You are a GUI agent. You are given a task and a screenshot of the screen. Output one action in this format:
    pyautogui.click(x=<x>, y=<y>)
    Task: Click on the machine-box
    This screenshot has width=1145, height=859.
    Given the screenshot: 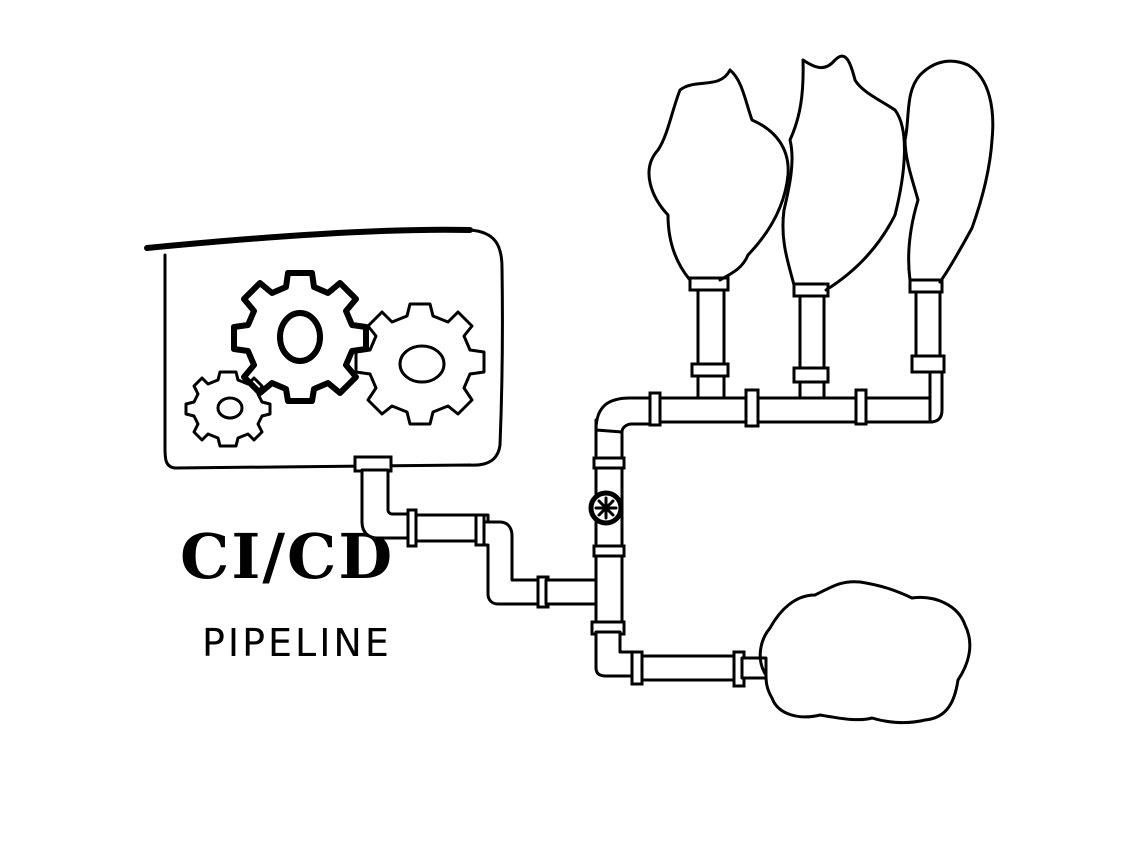 What is the action you would take?
    pyautogui.click(x=324, y=348)
    